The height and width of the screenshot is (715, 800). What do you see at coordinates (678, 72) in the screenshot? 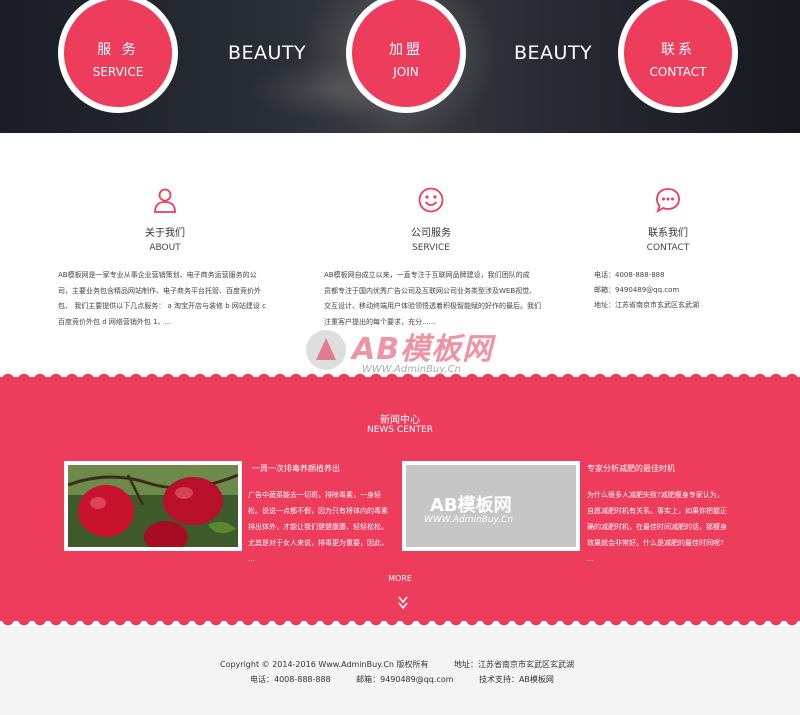
I see `contact-circle-subtitle: CONTACT` at bounding box center [678, 72].